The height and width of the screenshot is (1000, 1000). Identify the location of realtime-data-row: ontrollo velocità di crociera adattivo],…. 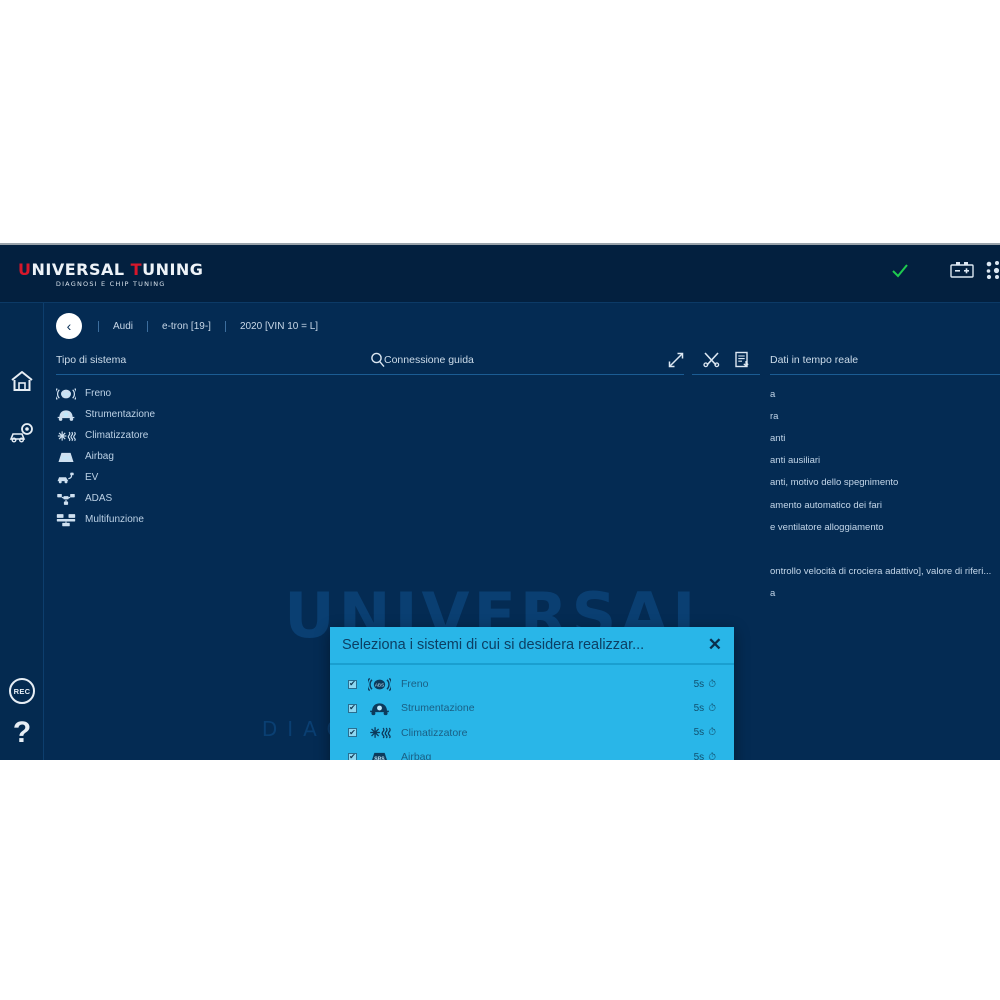
(885, 572).